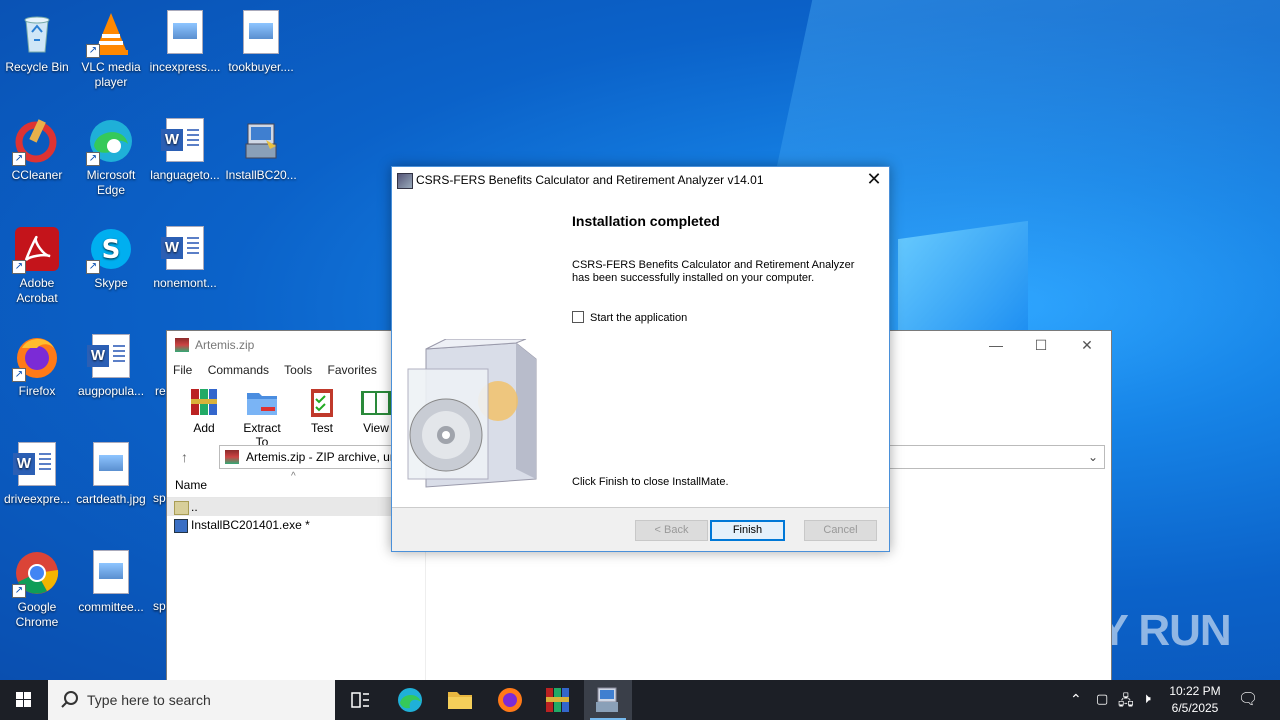  I want to click on cancel-button: Cancel, so click(840, 530).